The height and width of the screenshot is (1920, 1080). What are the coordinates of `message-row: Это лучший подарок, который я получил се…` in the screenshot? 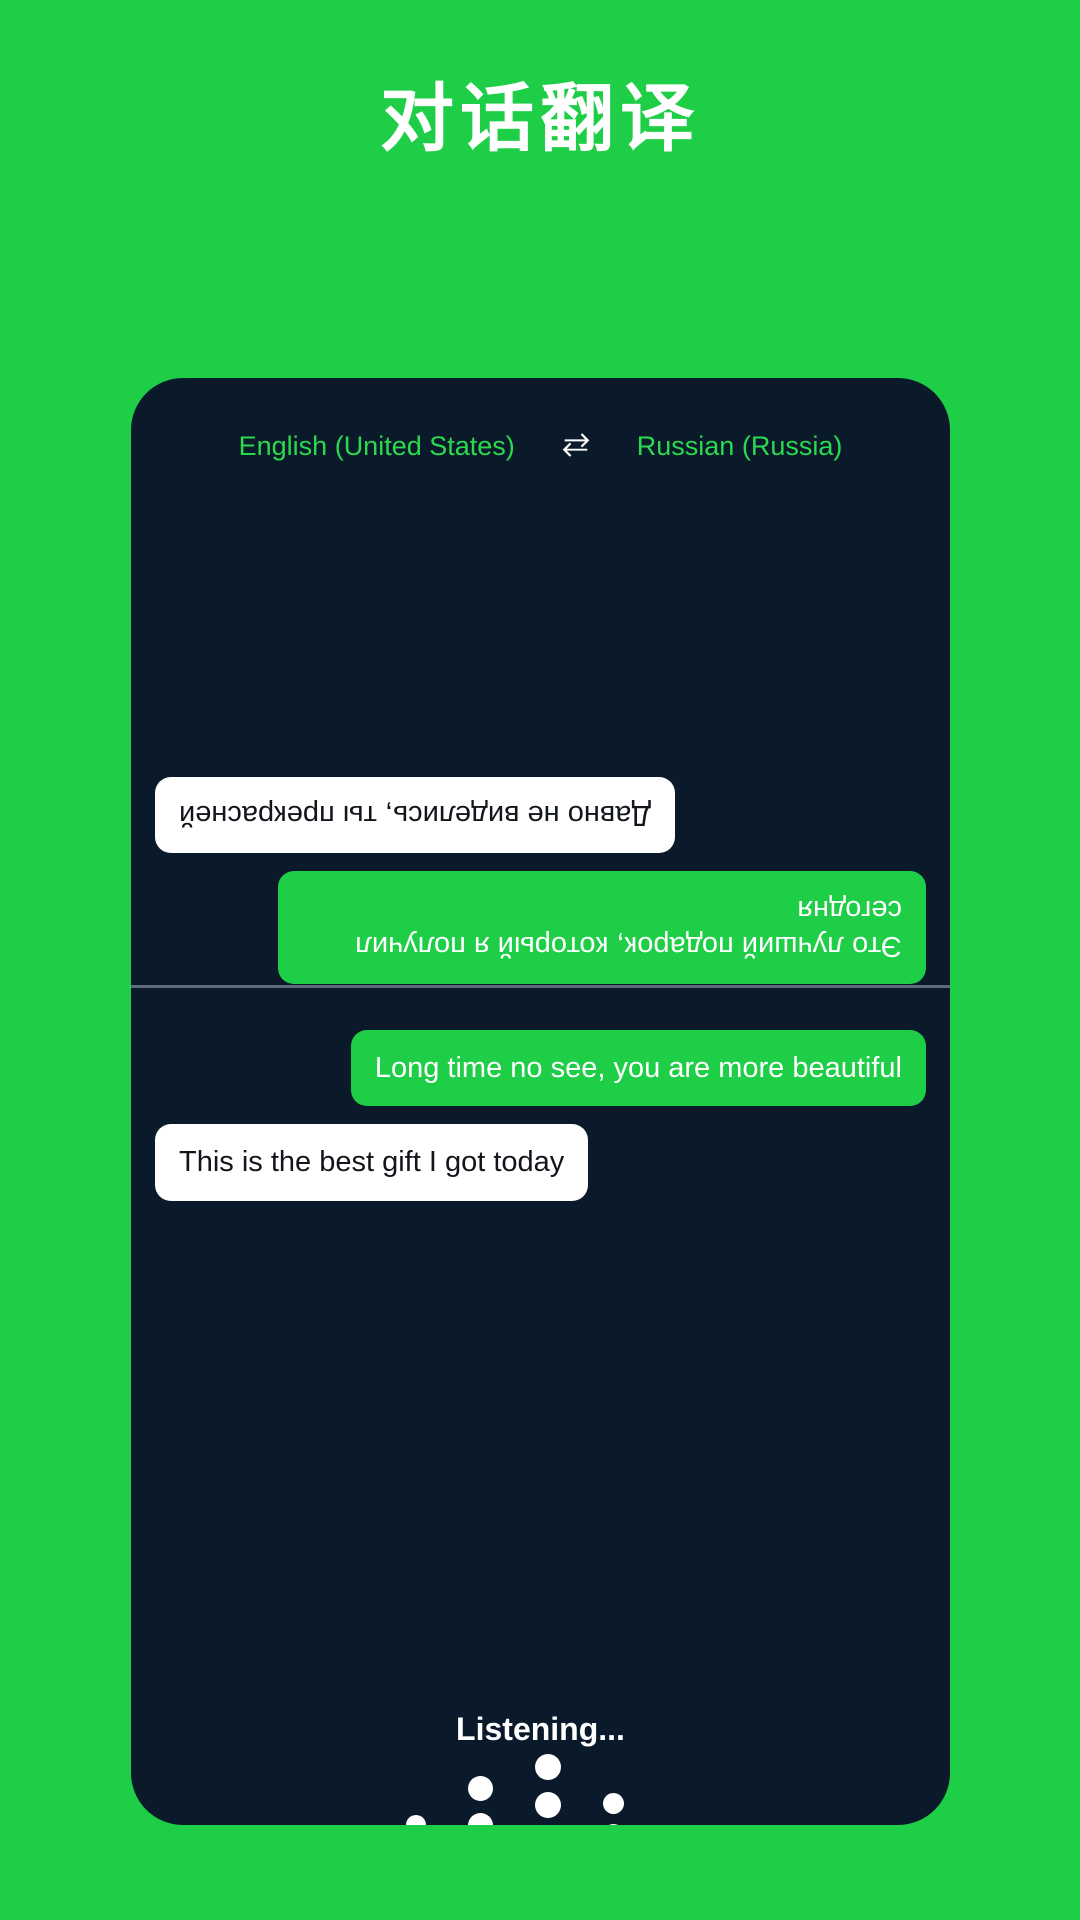 It's located at (540, 927).